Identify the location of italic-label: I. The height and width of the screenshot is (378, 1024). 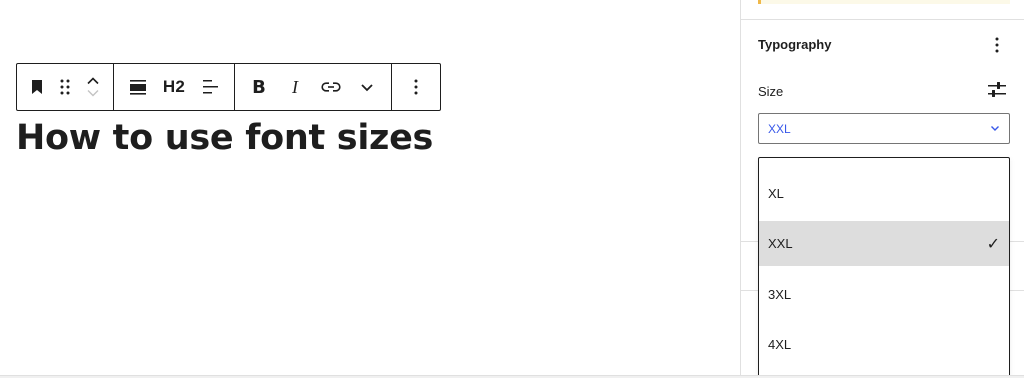
(295, 86).